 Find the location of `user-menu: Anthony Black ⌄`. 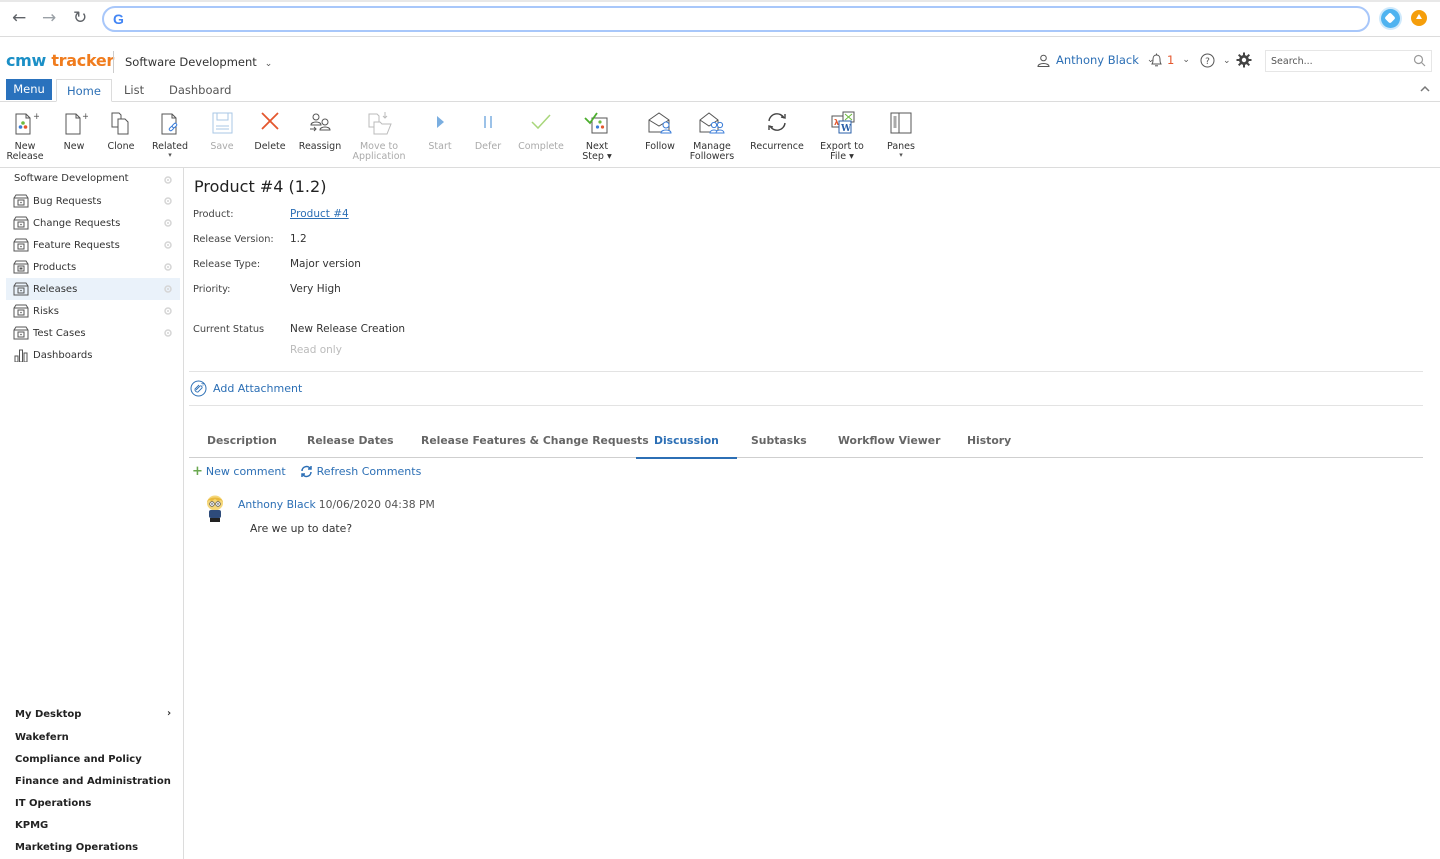

user-menu: Anthony Black ⌄ is located at coordinates (1095, 60).